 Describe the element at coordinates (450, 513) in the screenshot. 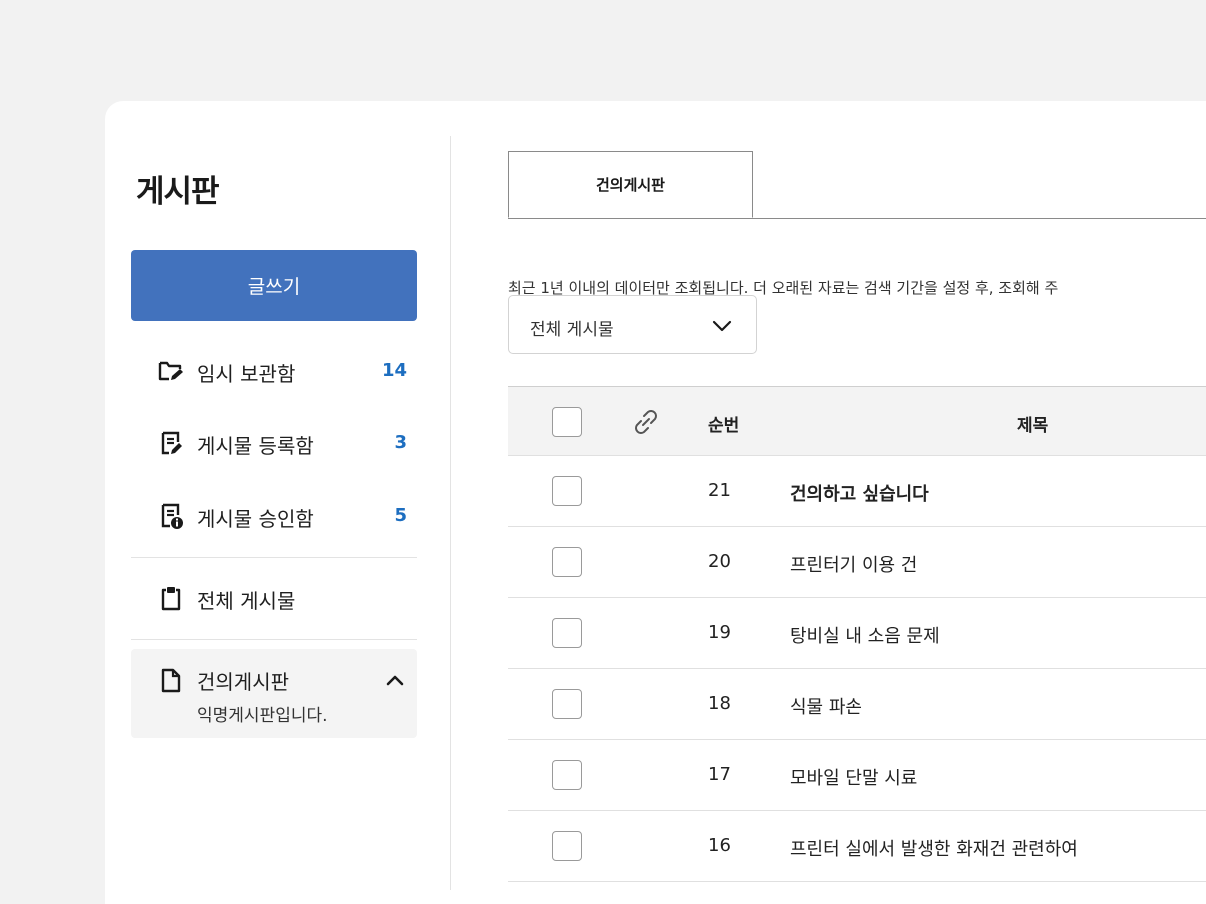

I see `vertical-separator` at that location.